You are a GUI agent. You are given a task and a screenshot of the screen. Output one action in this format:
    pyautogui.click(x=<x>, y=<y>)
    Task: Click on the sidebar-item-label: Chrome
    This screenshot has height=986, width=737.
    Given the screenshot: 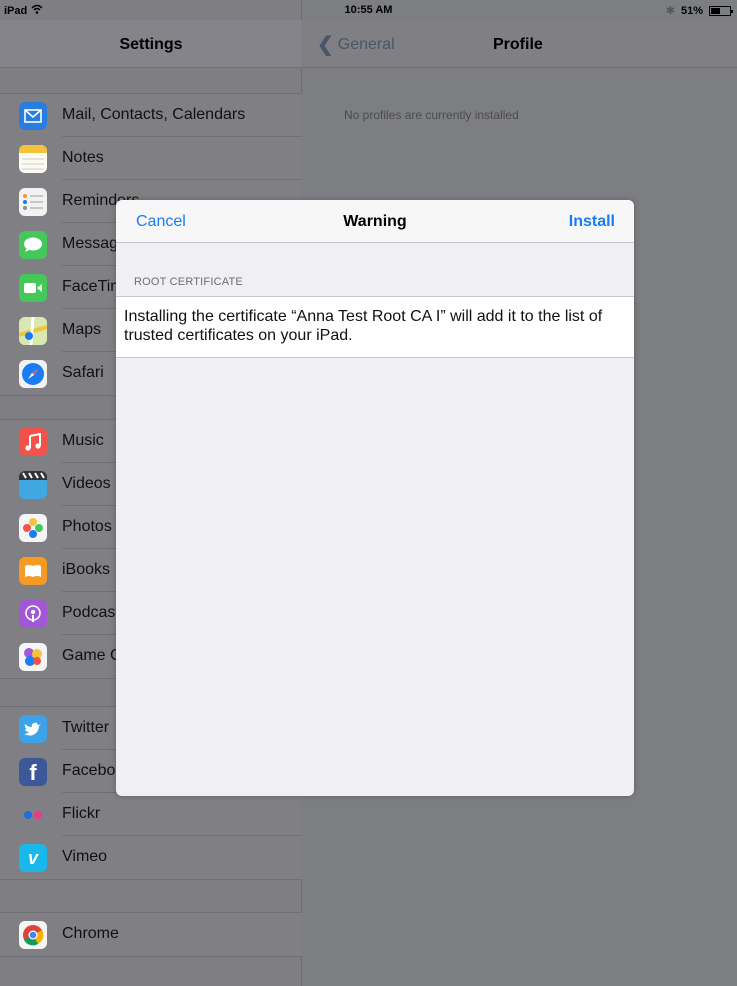 What is the action you would take?
    pyautogui.click(x=90, y=933)
    